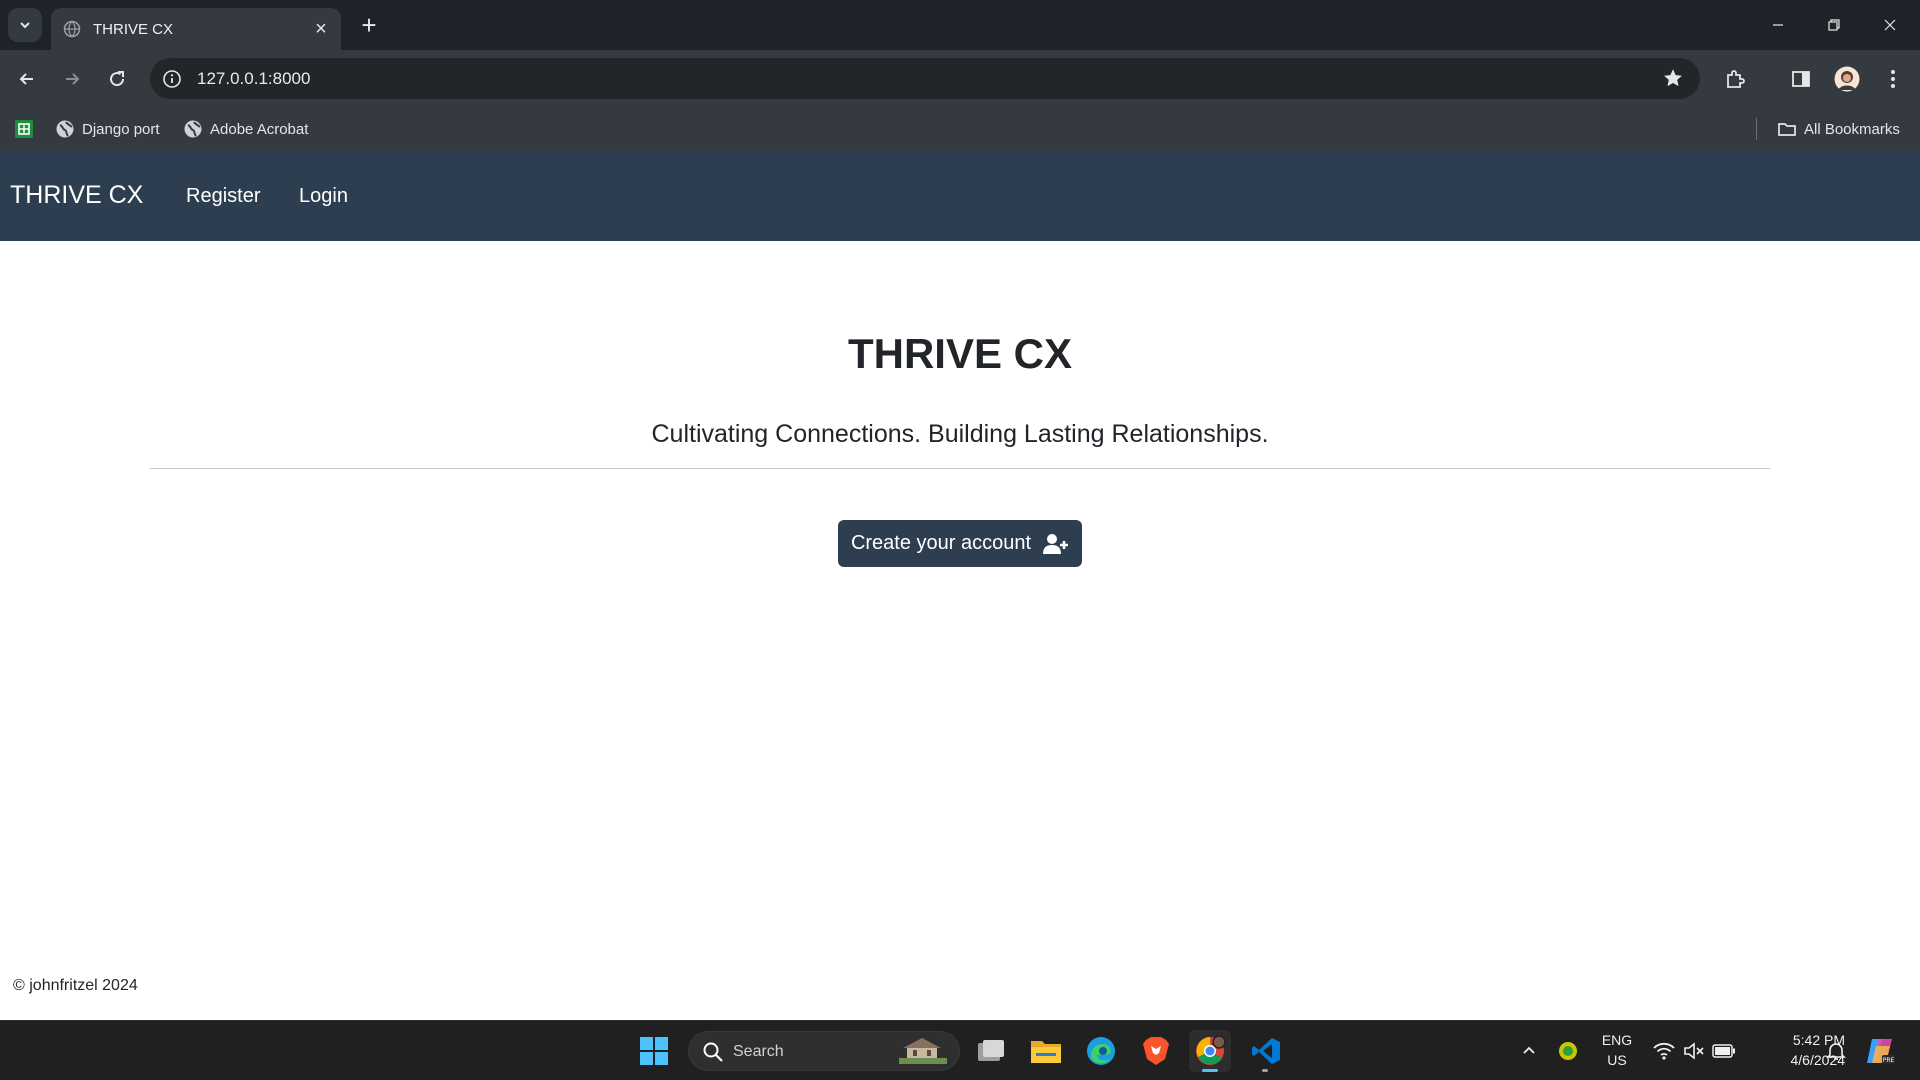  I want to click on battery-icon, so click(1723, 1051).